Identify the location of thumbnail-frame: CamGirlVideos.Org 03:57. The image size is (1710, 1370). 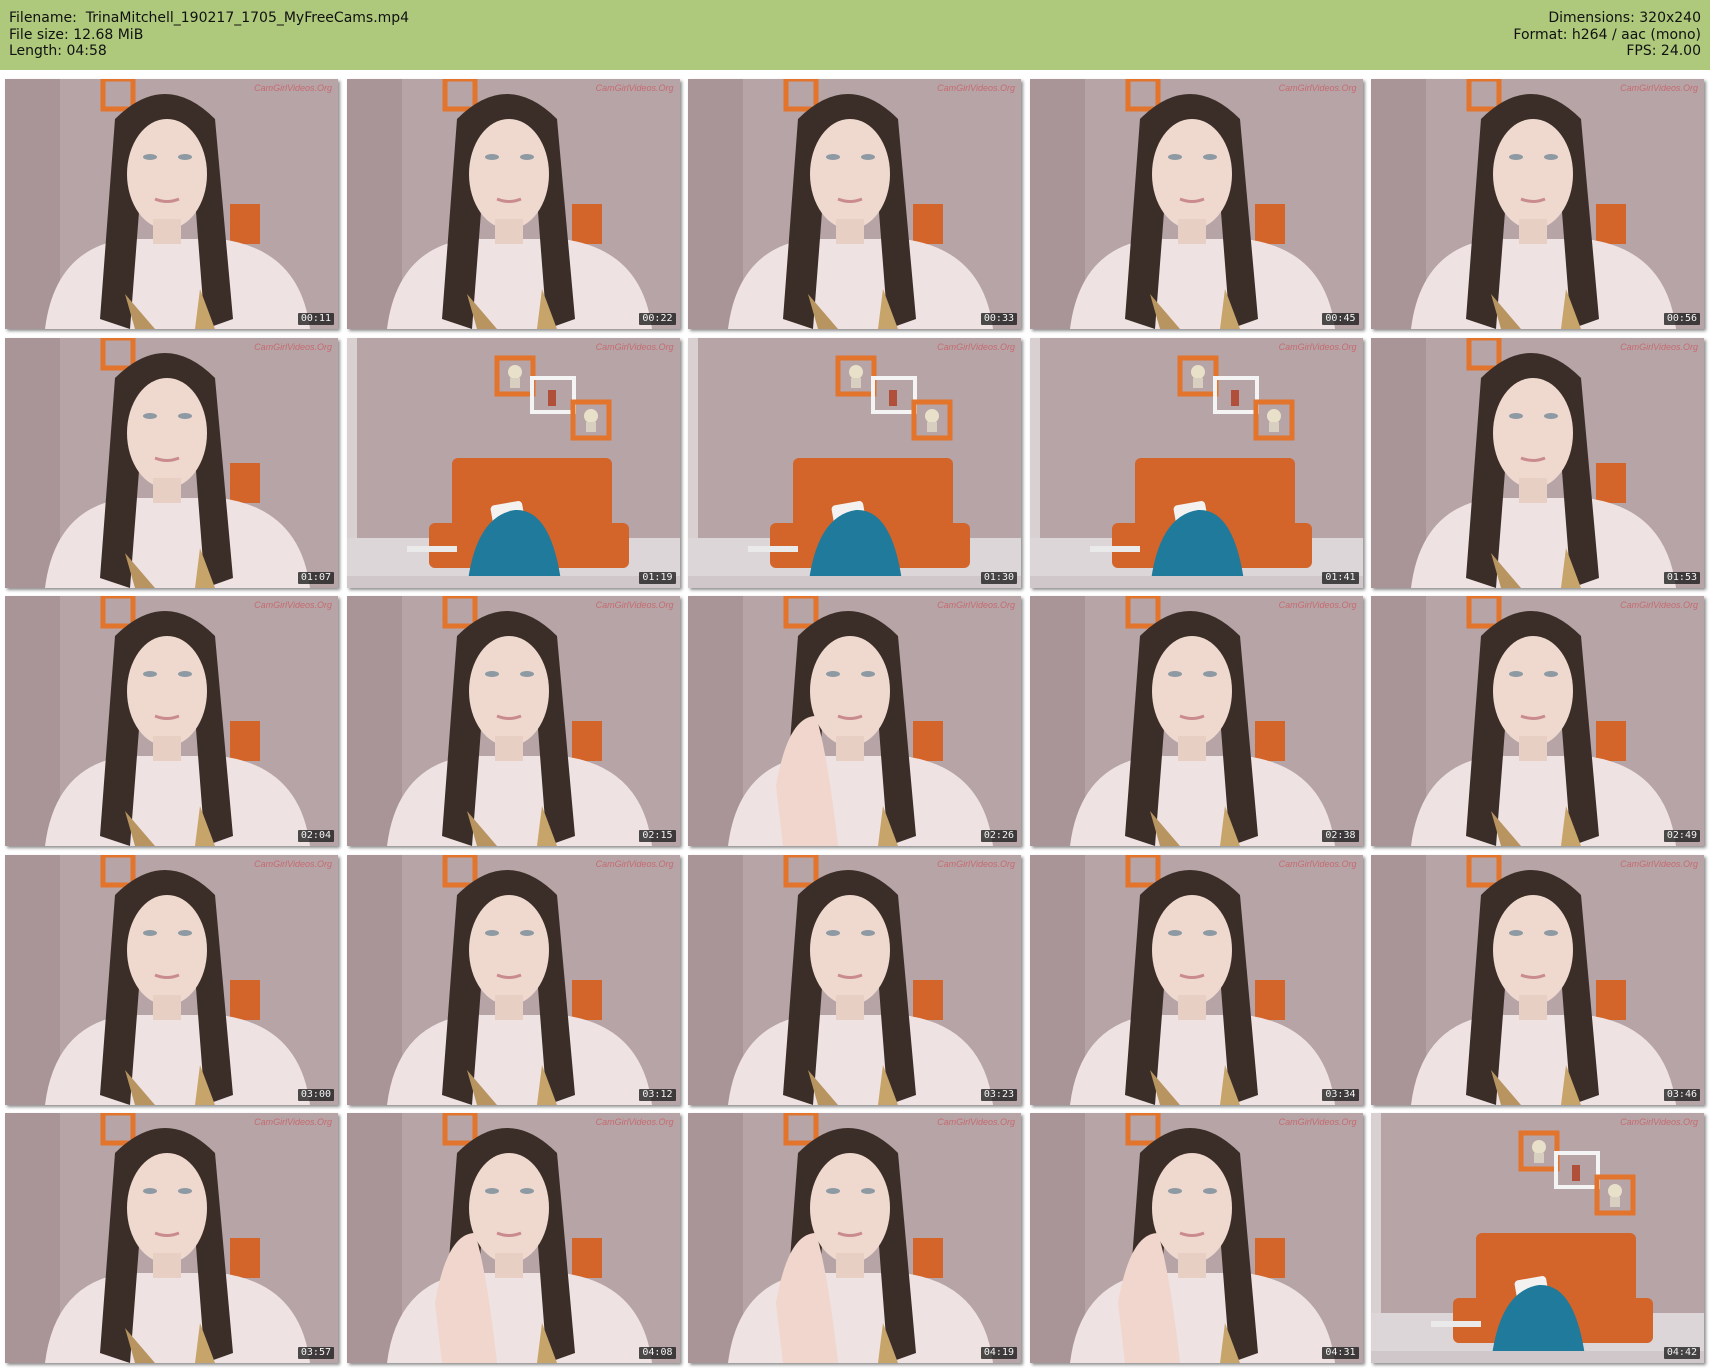
(171, 1238).